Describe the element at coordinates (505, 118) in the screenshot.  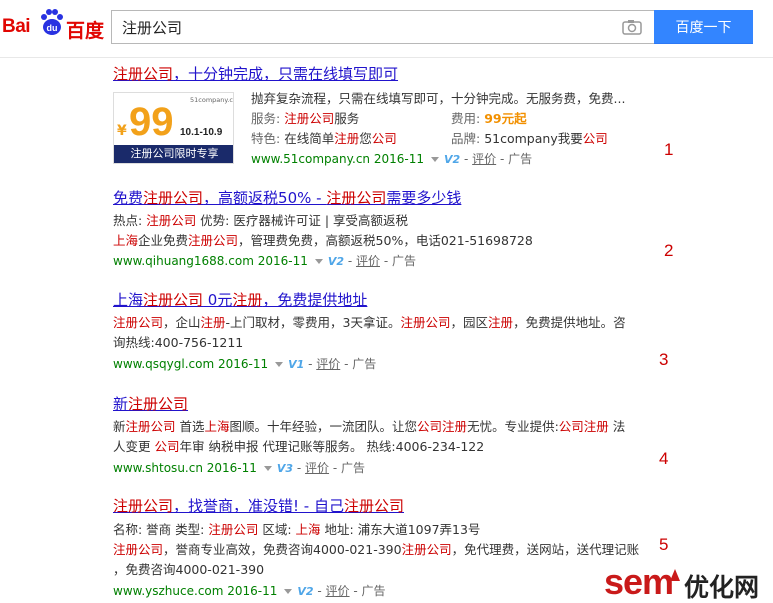
I see `fee-value: 99元起` at that location.